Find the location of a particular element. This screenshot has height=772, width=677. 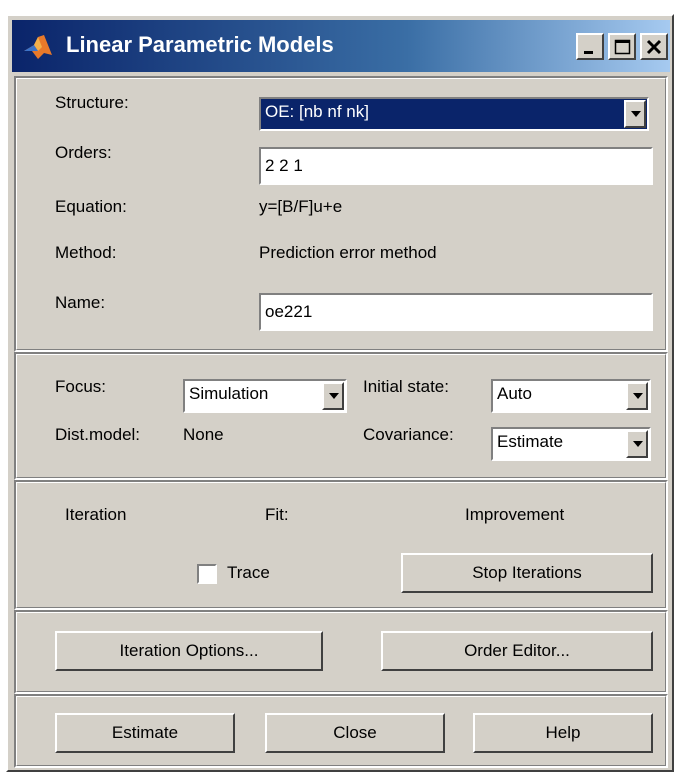

equation-value: y=[B/F]u+e is located at coordinates (301, 206).